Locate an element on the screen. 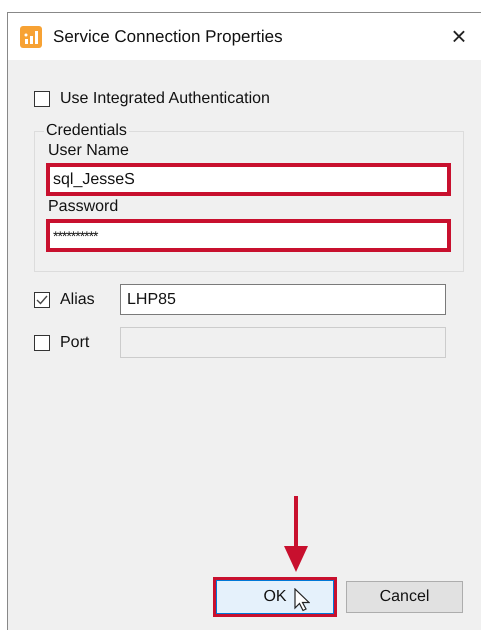 The height and width of the screenshot is (630, 481). checkbox-label: Alias is located at coordinates (77, 299).